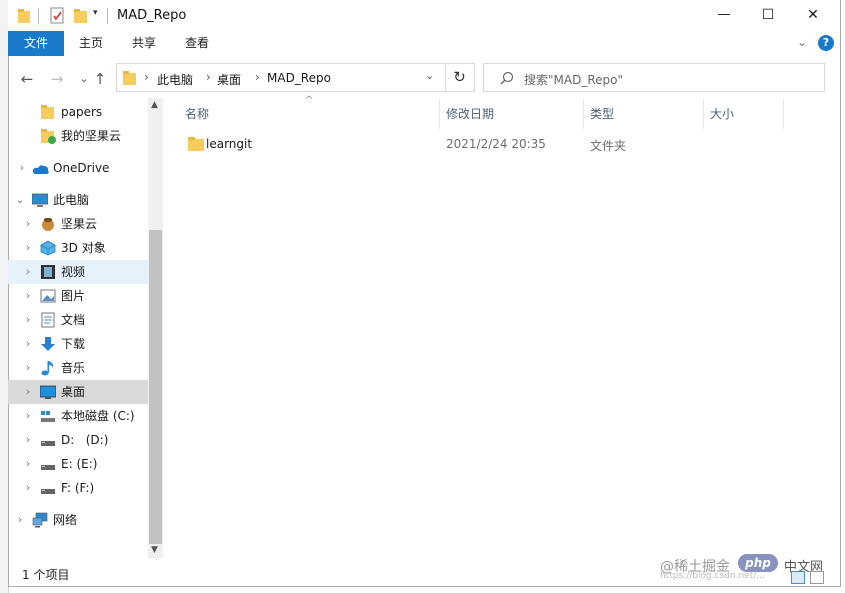 This screenshot has height=593, width=845. I want to click on forward-button: →, so click(57, 79).